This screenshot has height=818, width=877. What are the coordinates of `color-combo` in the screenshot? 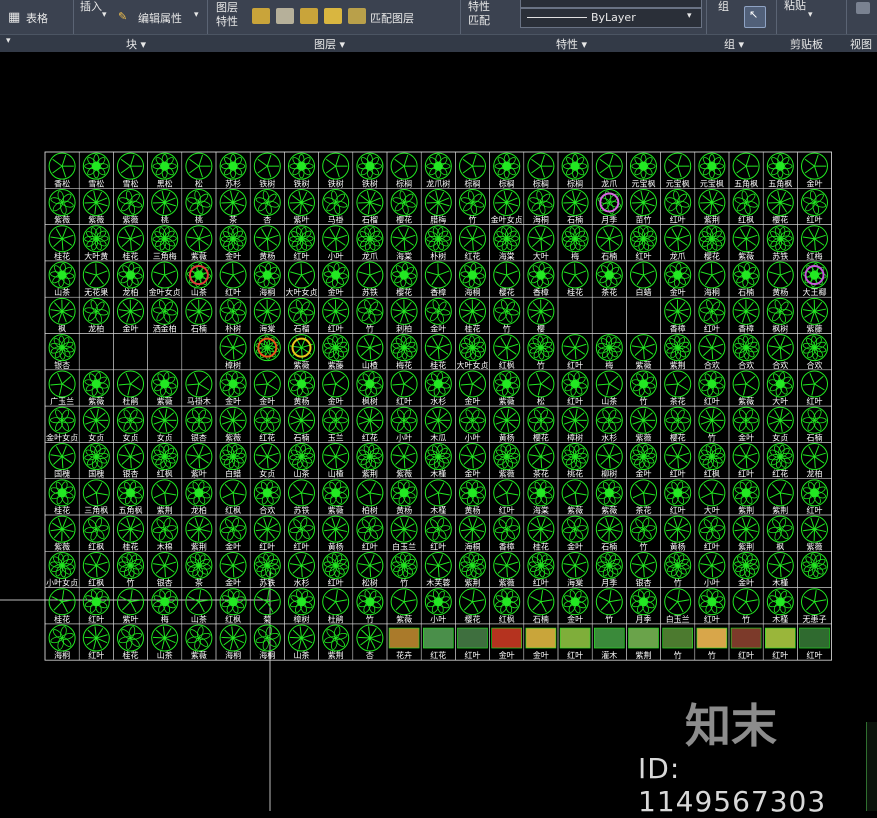 It's located at (611, 4).